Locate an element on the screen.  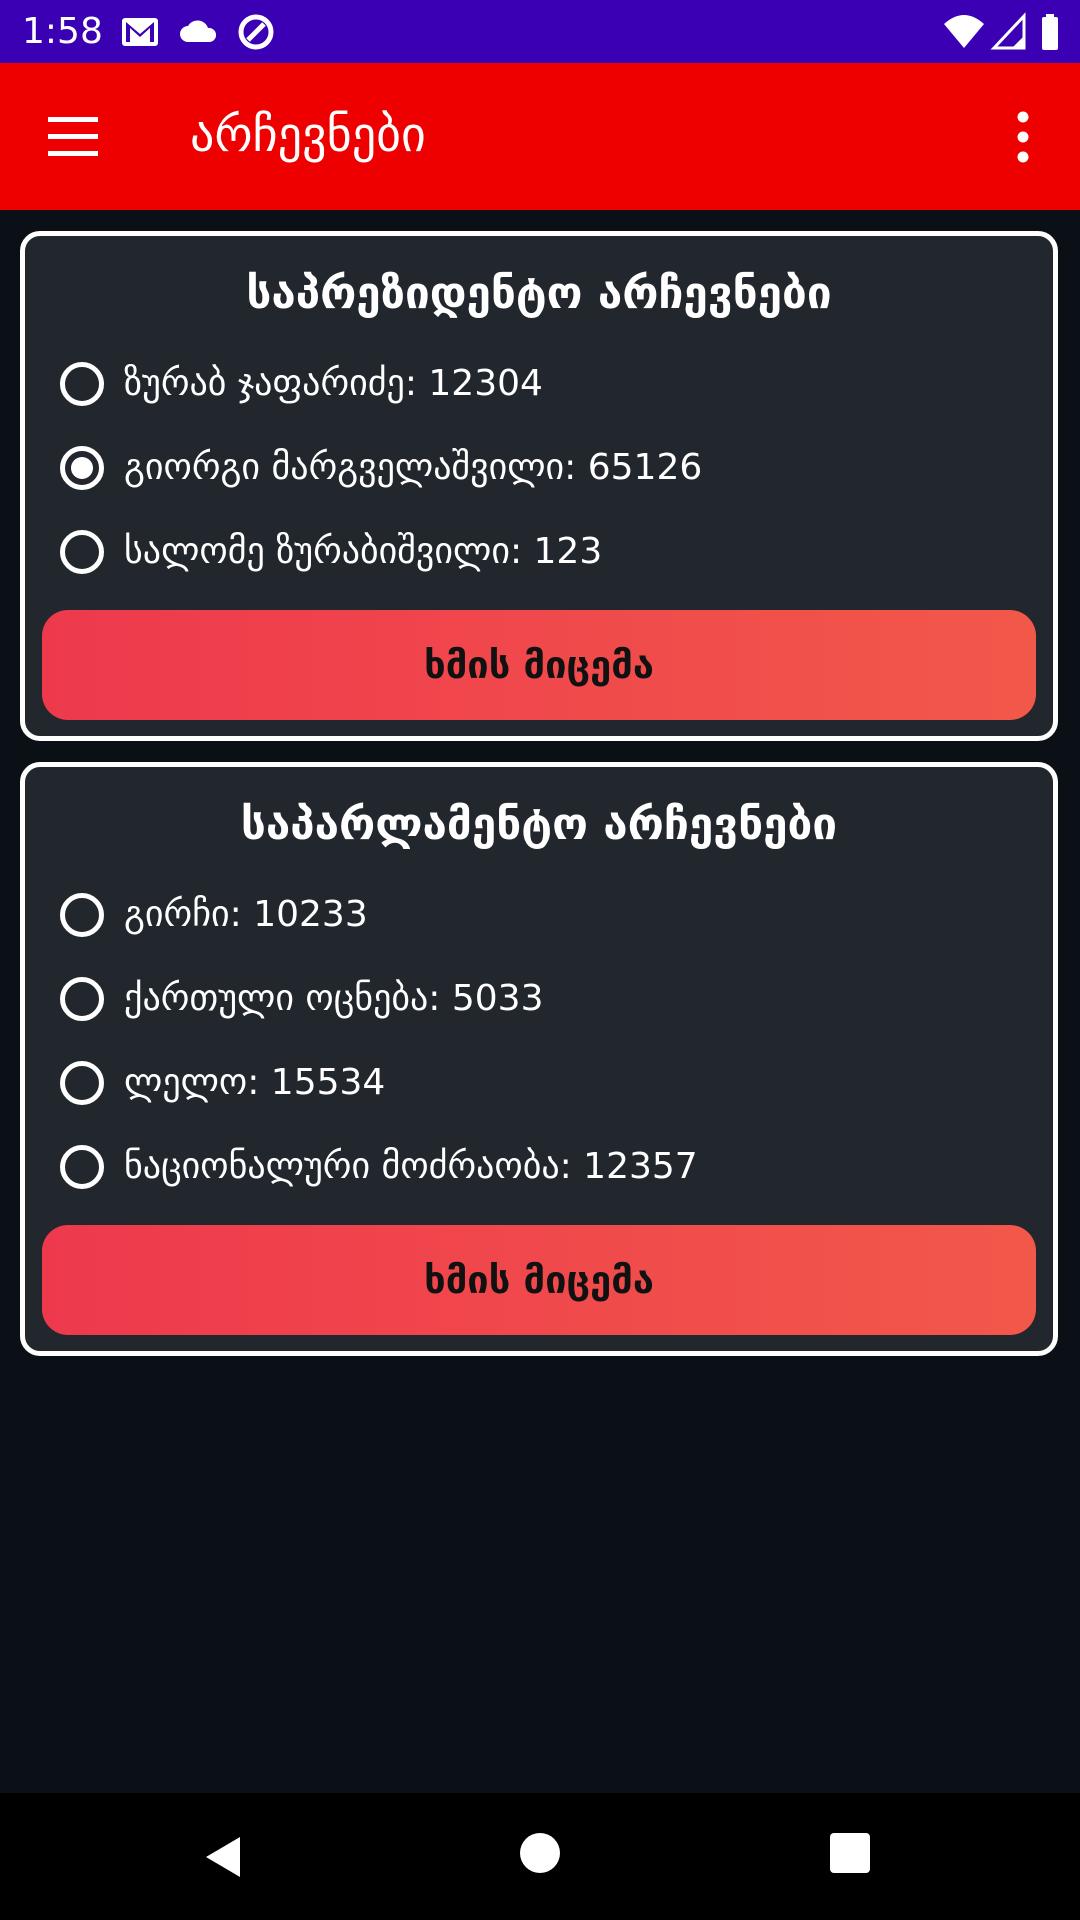
option-item: გიორგი მარგველაშვილი: 65126 is located at coordinates (381, 468).